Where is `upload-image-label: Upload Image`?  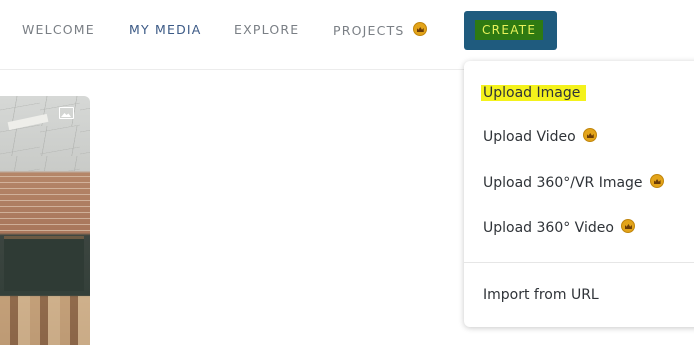
upload-image-label: Upload Image is located at coordinates (534, 93).